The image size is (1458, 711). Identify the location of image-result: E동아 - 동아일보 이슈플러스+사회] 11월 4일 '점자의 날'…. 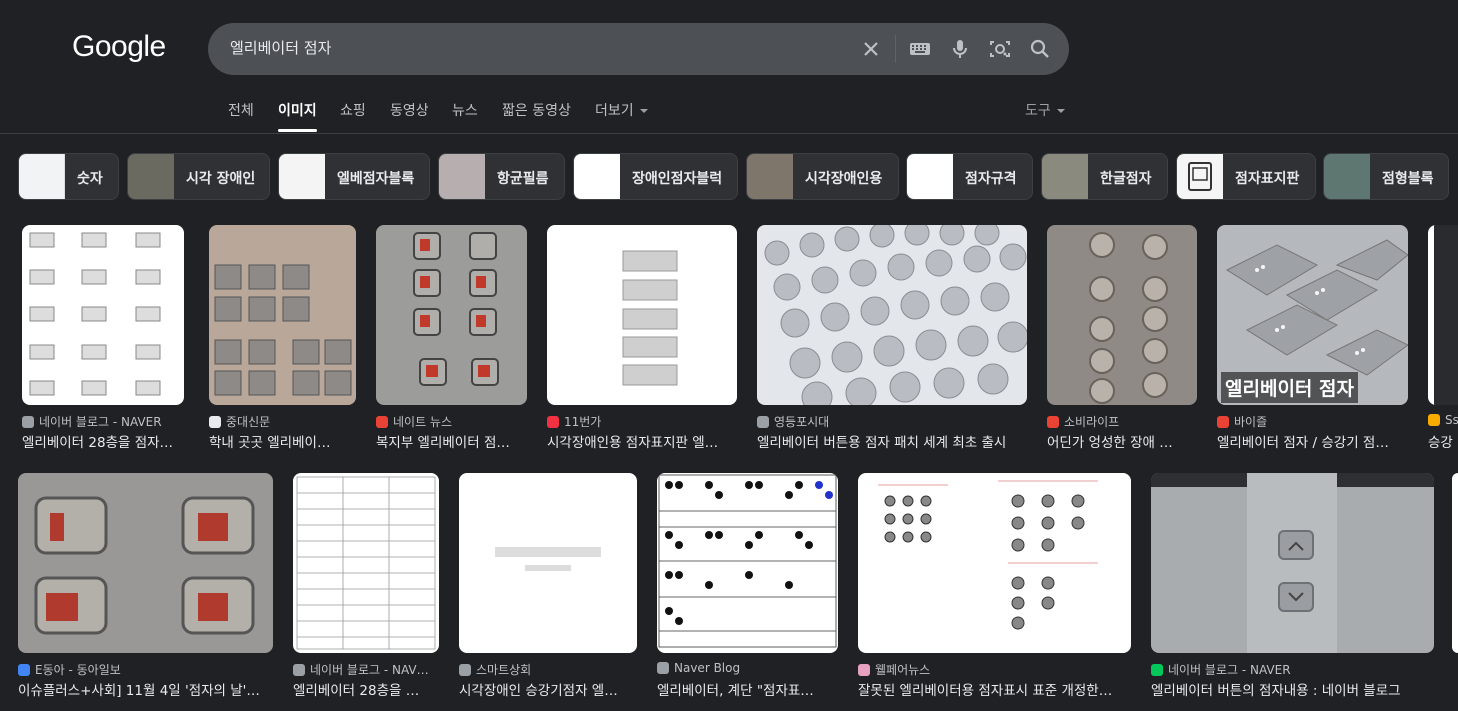
(145, 586).